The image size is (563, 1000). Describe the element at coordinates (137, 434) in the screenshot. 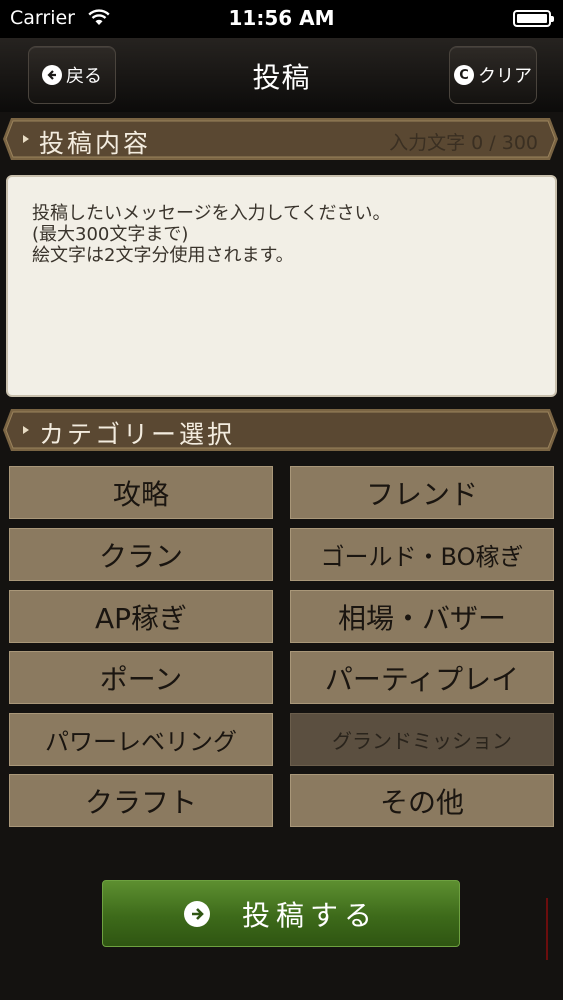

I see `category-title: カテゴリー選択` at that location.